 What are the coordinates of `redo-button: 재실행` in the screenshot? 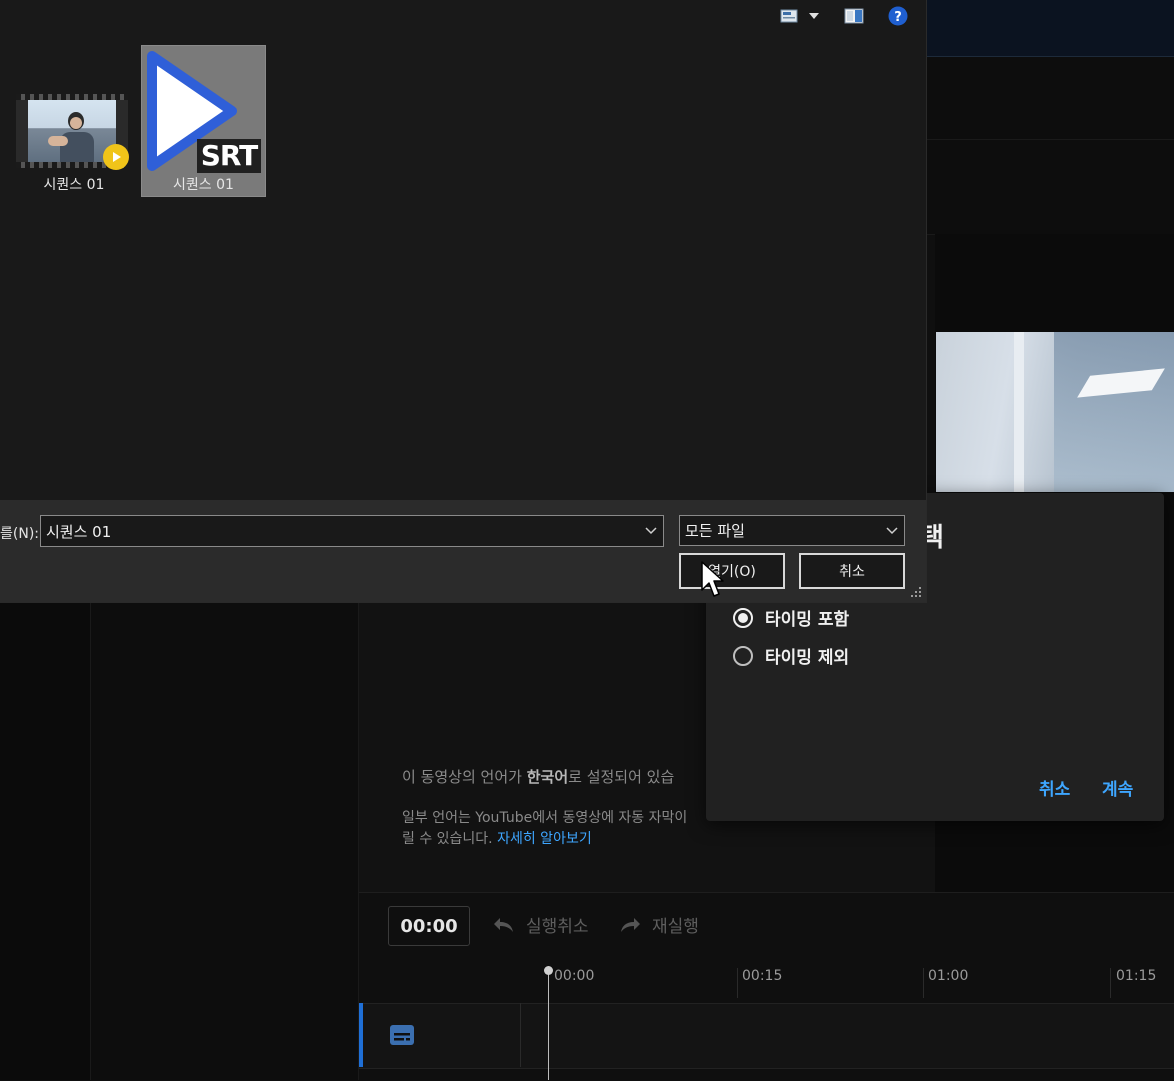 It's located at (658, 924).